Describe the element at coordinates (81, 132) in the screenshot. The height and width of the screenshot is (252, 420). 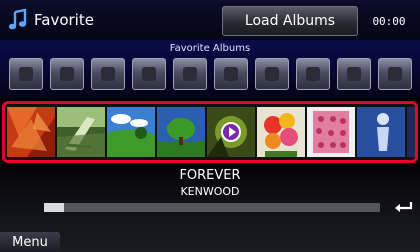
I see `album-thumb-deck-chair` at that location.